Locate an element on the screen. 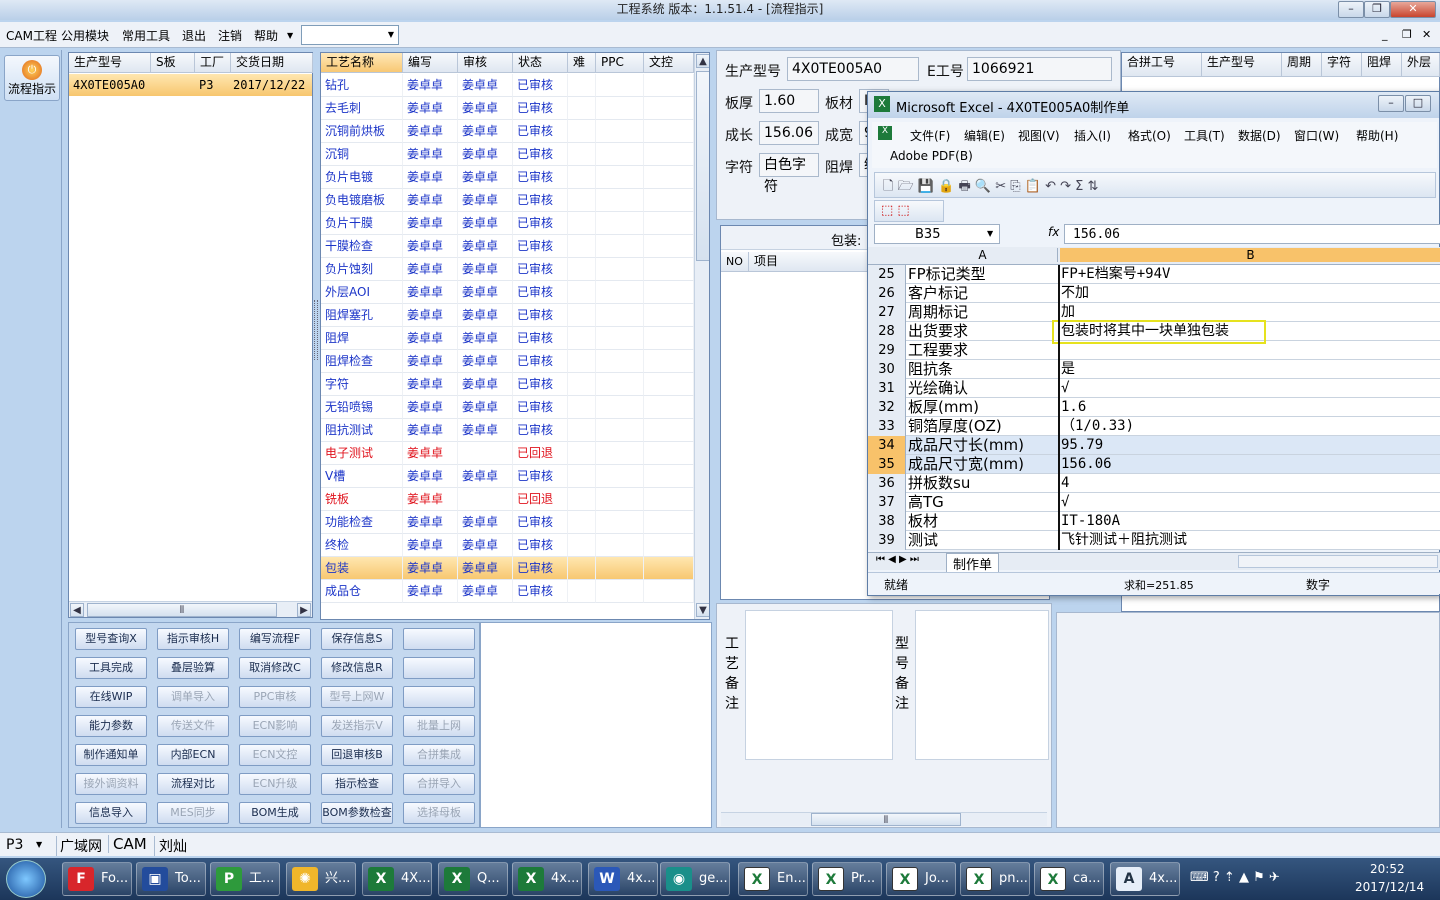 The image size is (1440, 900). field-char: 白色字符 is located at coordinates (789, 174).